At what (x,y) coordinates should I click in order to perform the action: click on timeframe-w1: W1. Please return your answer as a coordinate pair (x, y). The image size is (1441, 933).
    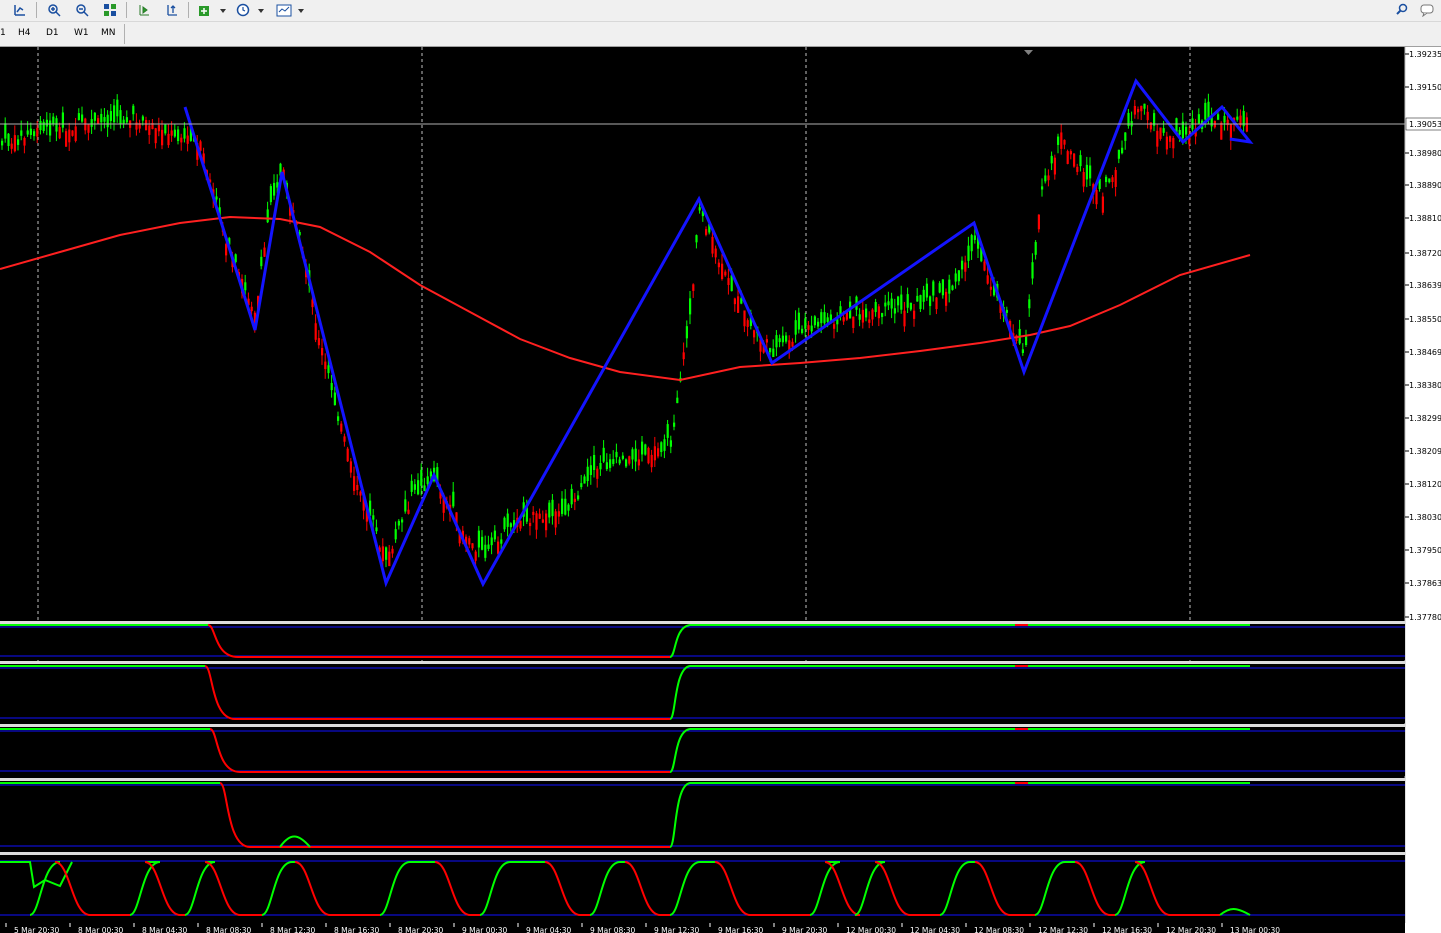
    Looking at the image, I should click on (81, 33).